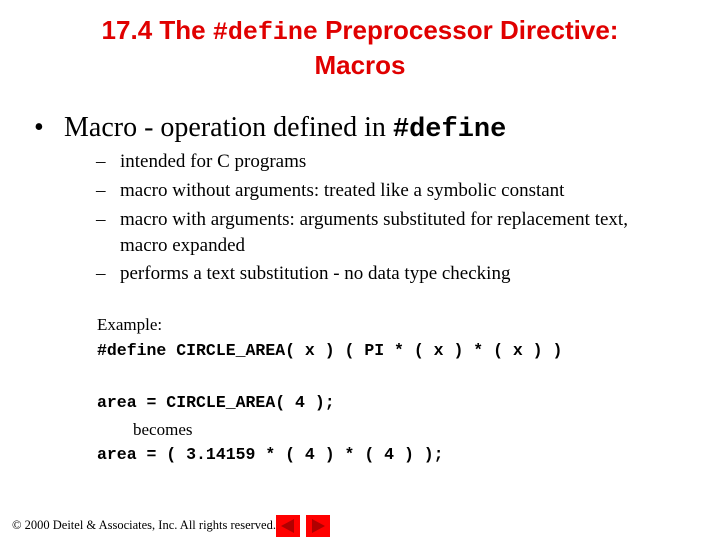 Image resolution: width=720 pixels, height=540 pixels. I want to click on call-code-line: area = CIRCLE_AREA( 4 );, so click(216, 402).